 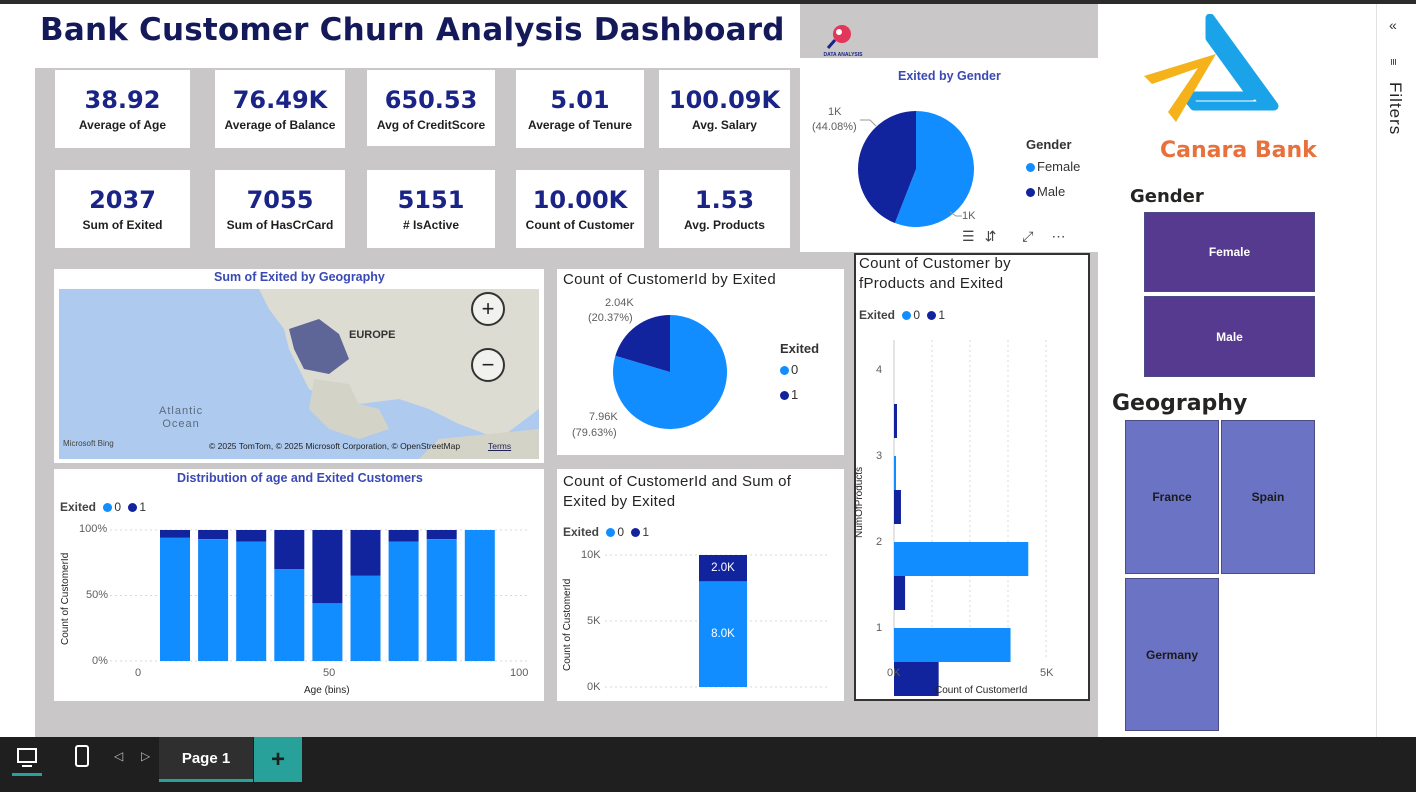 I want to click on kpi-label: Avg. Salary, so click(x=724, y=125).